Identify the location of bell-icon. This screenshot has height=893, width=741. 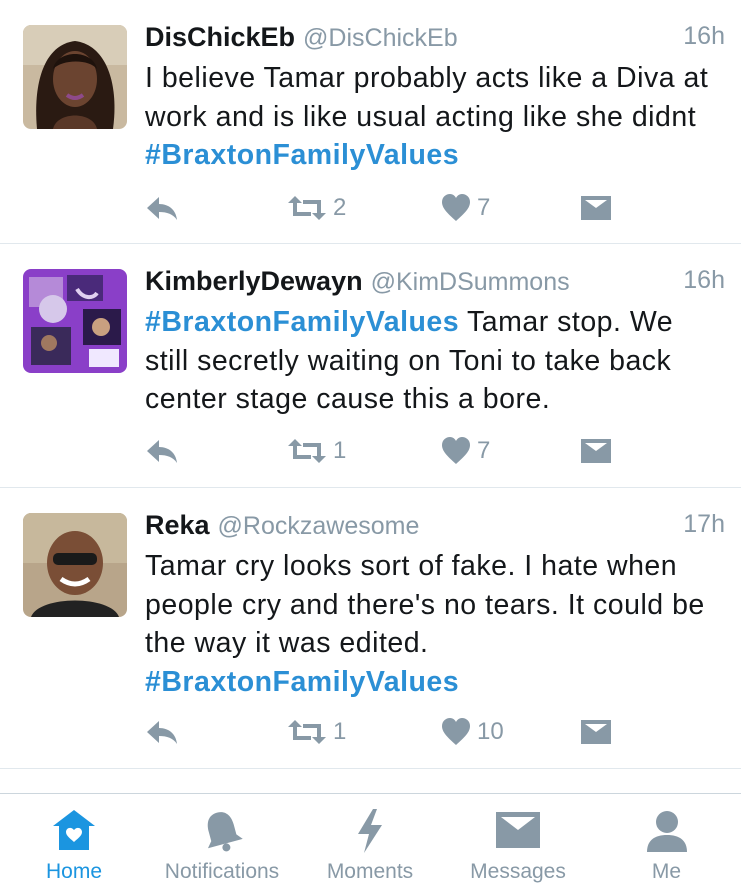
(225, 832).